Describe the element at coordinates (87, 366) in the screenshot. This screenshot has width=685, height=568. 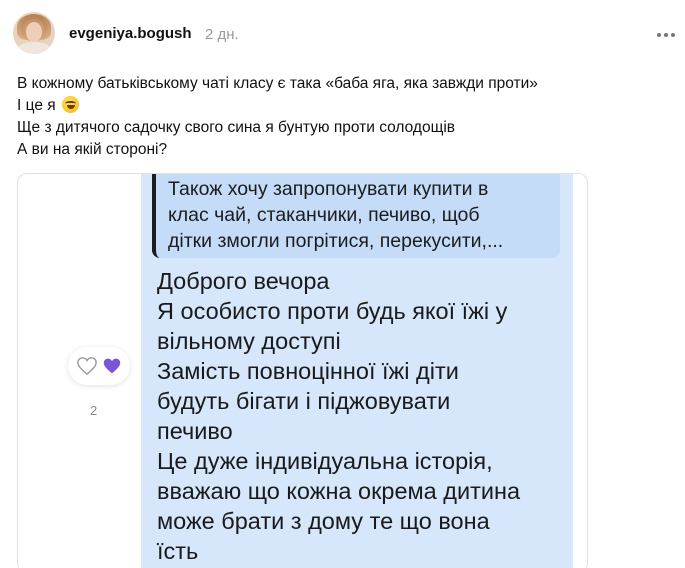
I see `white-heart-icon` at that location.